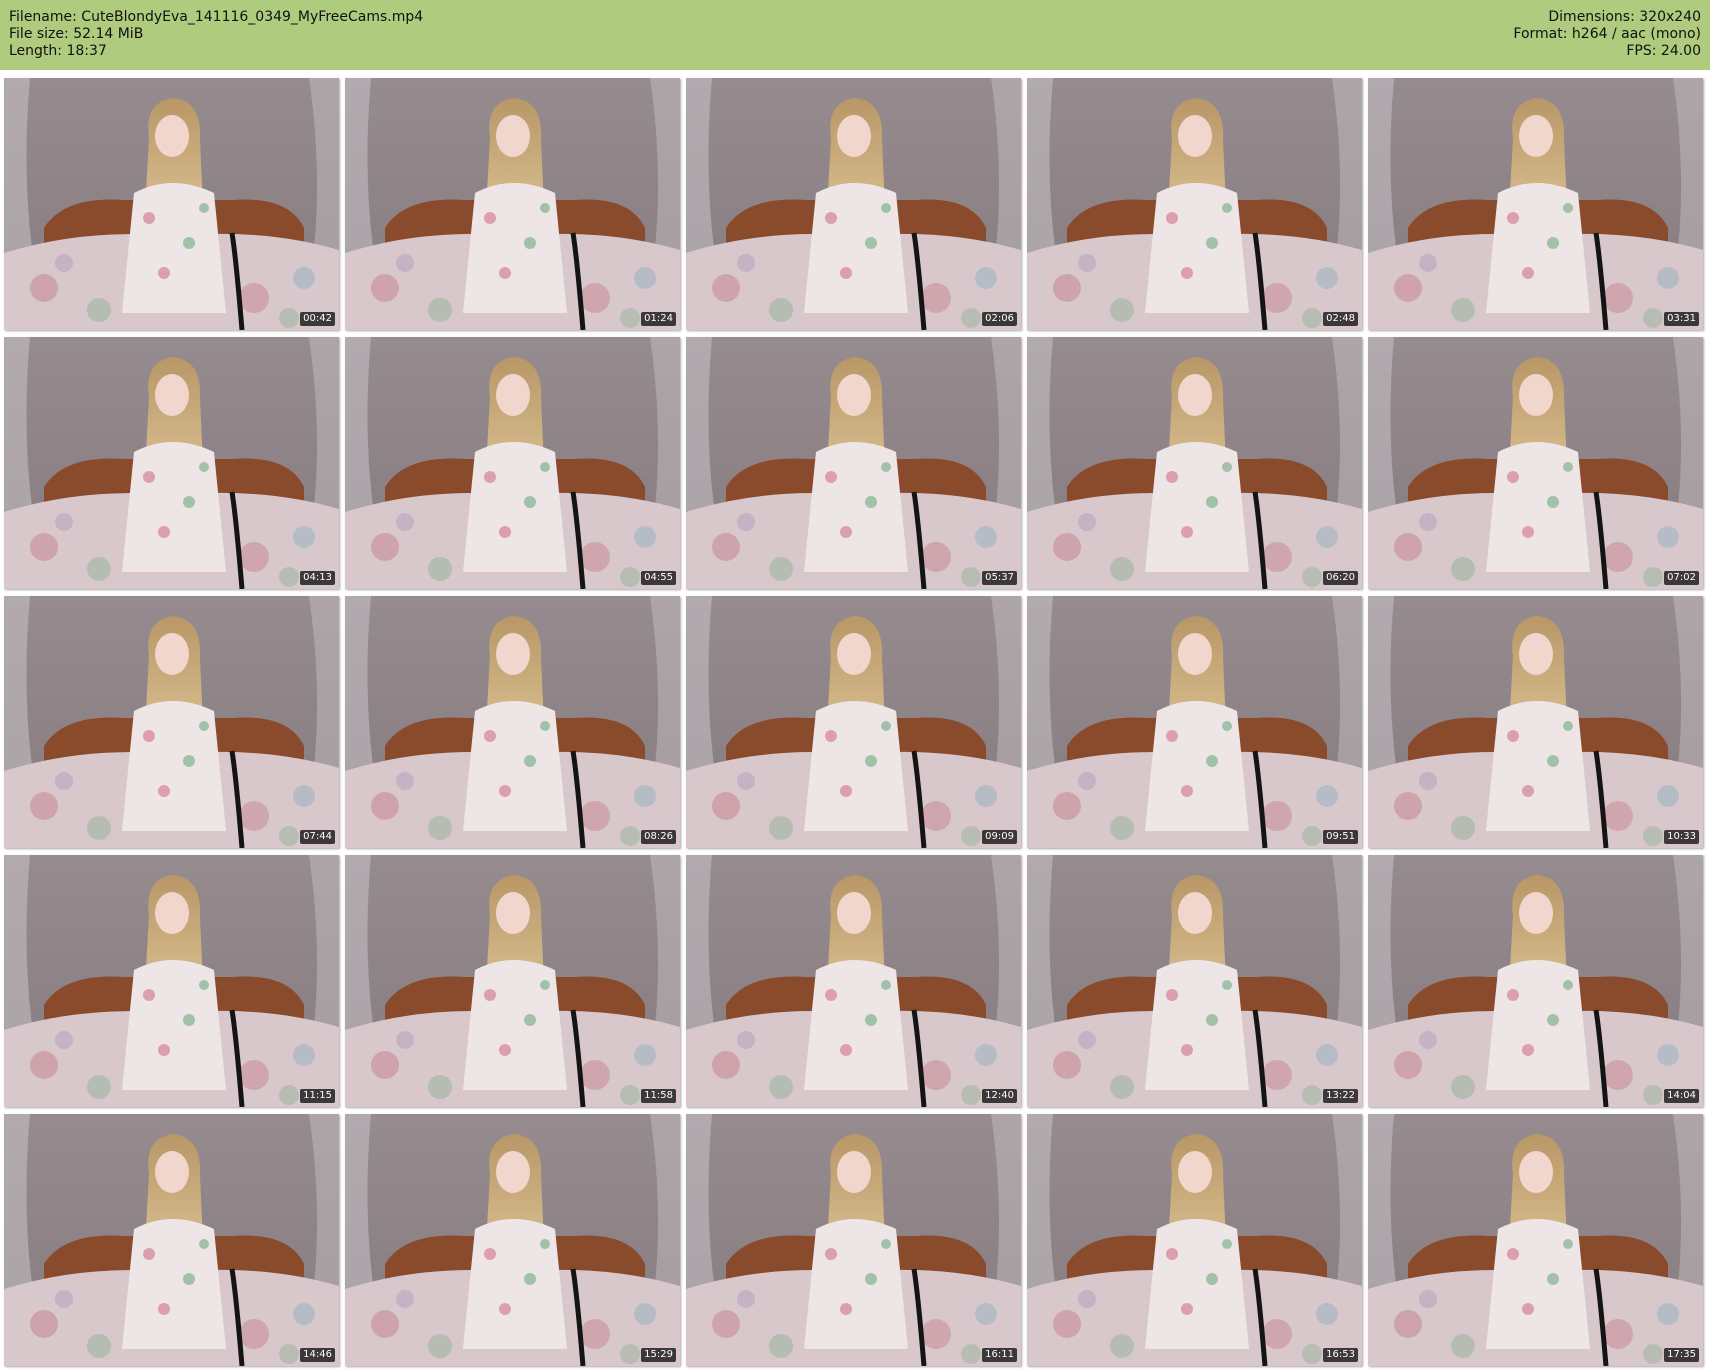 The width and height of the screenshot is (1710, 1370). I want to click on video-thumbnail: 04:55, so click(512, 463).